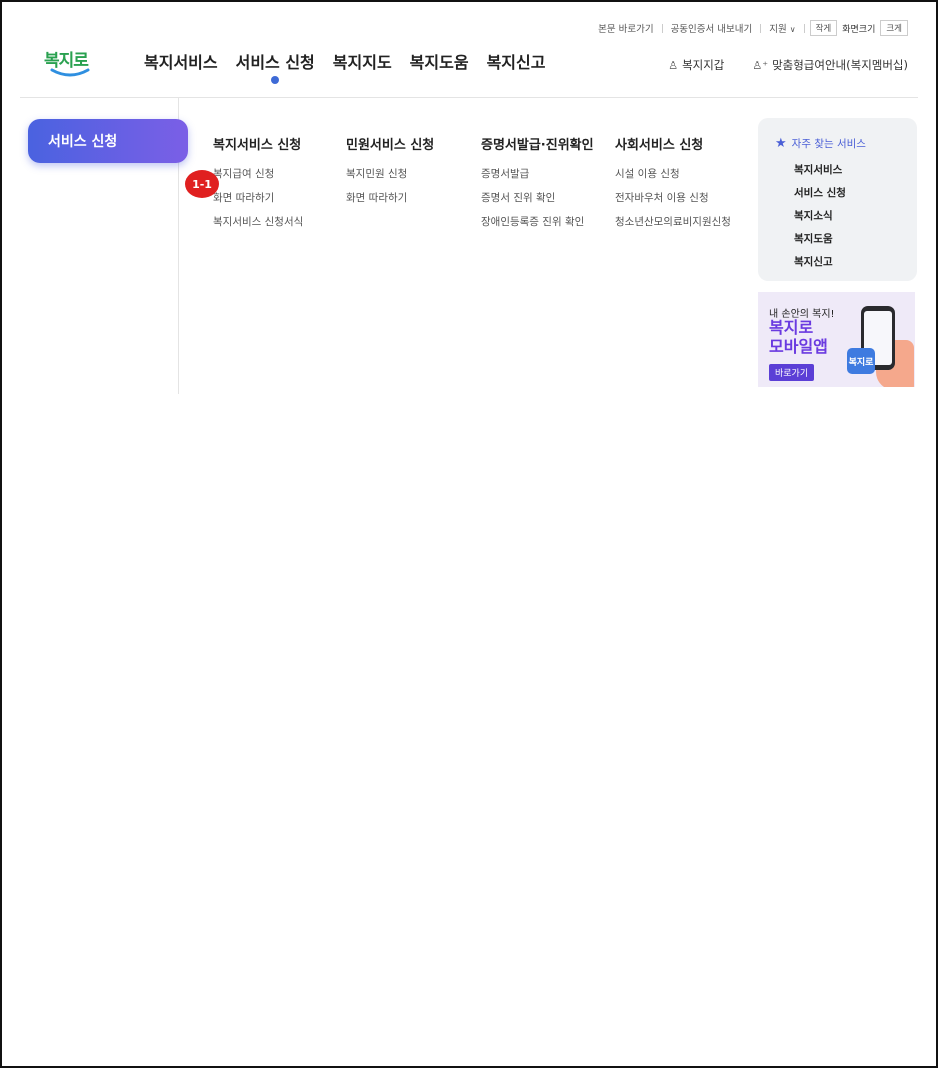 This screenshot has width=938, height=1068. I want to click on frequent-service-item: 복지서비스, so click(820, 169).